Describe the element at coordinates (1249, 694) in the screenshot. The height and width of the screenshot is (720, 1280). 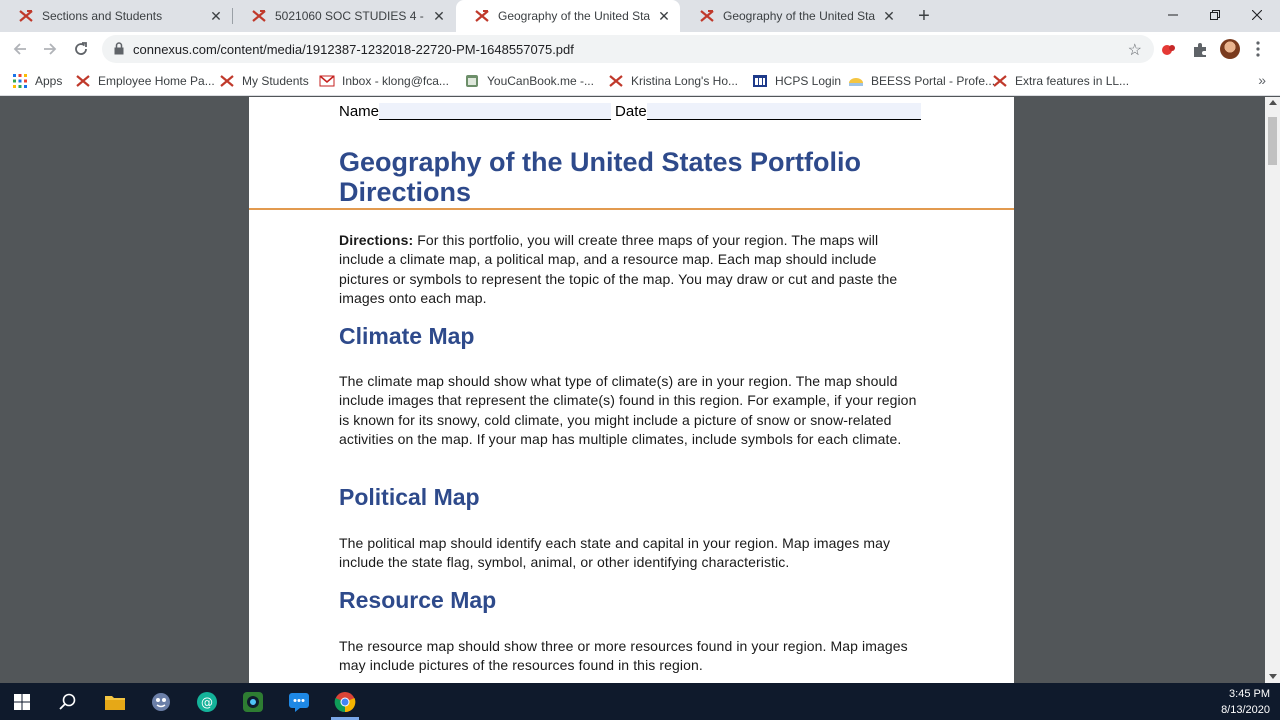
I see `clock-time: 3:45 PM` at that location.